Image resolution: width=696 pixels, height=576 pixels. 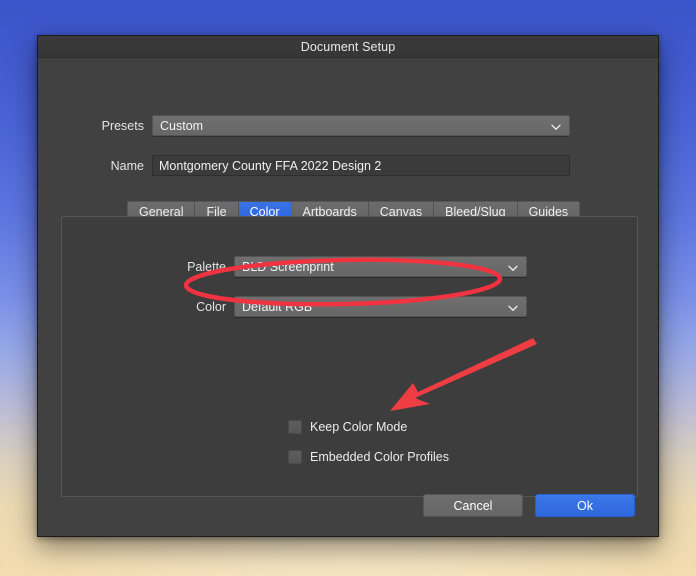 I want to click on embedded-color-profiles-checkbox: Embedded Color Profiles, so click(x=368, y=457).